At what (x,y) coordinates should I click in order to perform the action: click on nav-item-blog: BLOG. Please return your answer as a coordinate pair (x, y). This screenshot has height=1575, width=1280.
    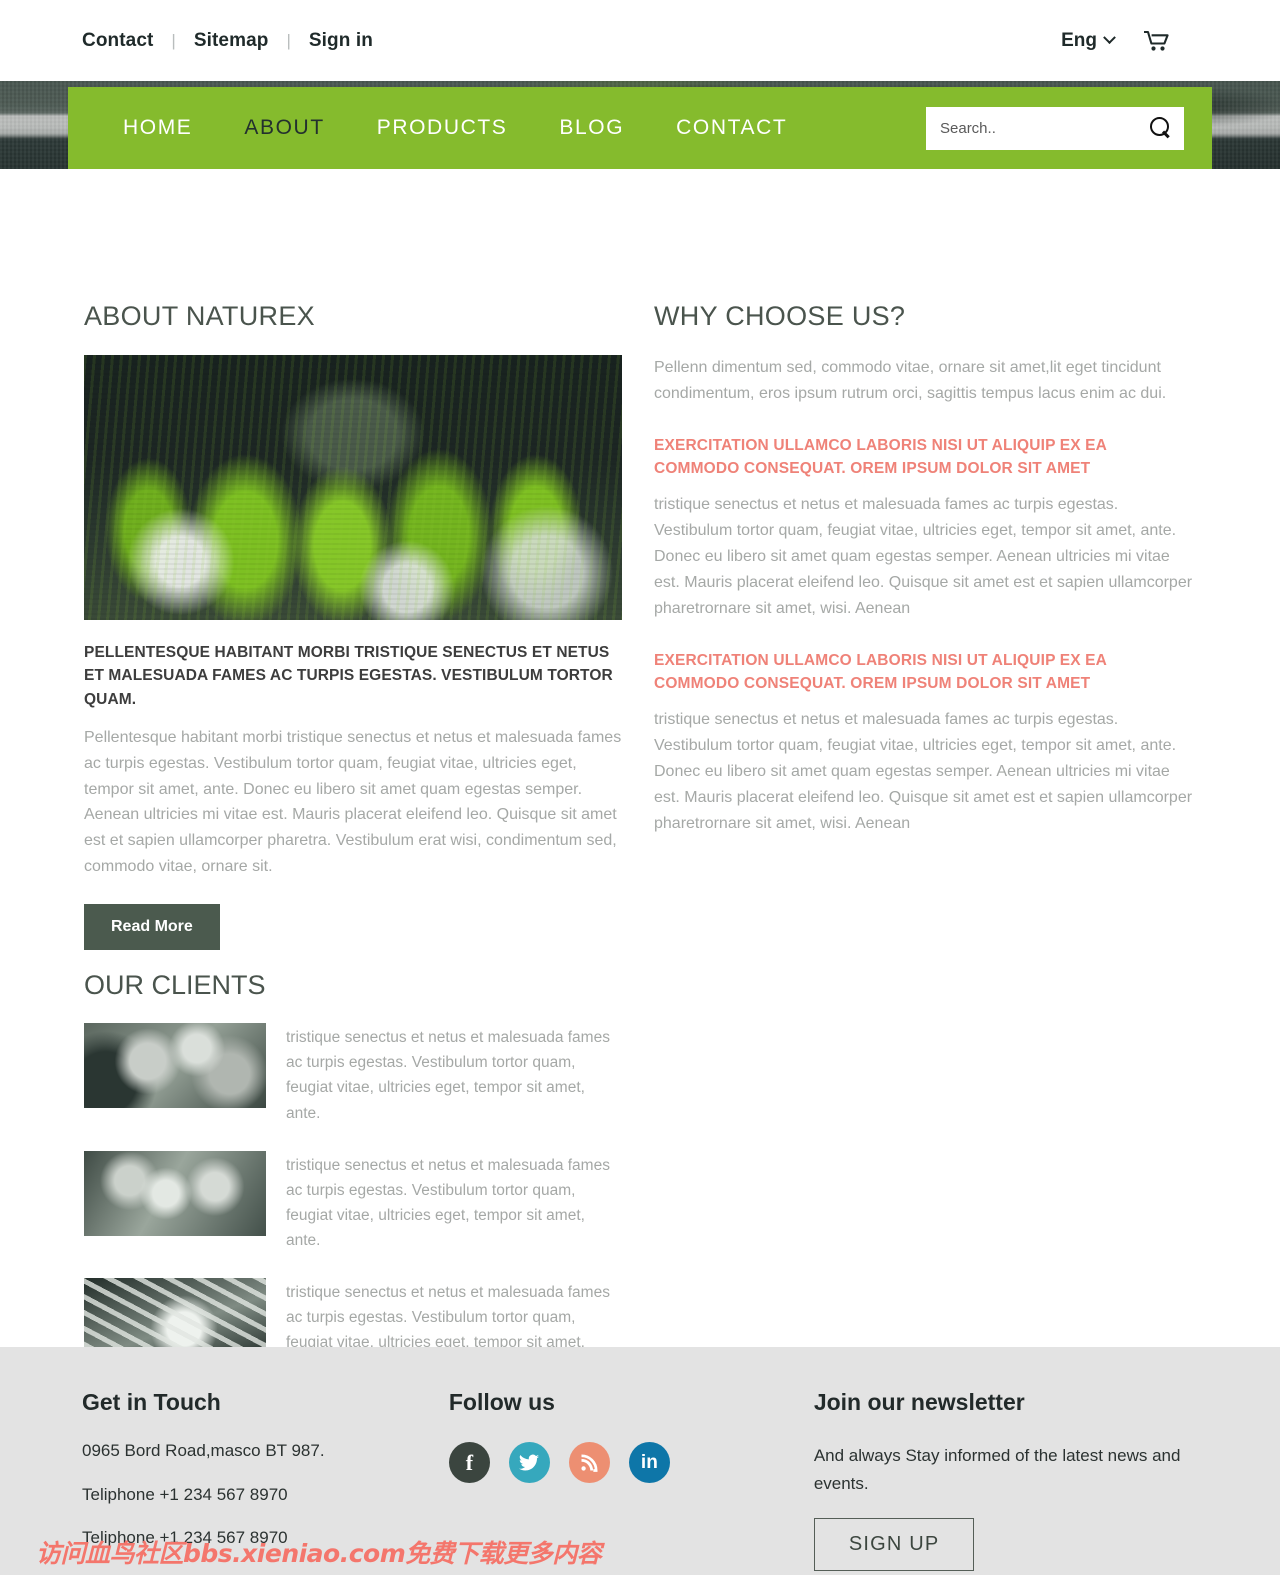
    Looking at the image, I should click on (591, 128).